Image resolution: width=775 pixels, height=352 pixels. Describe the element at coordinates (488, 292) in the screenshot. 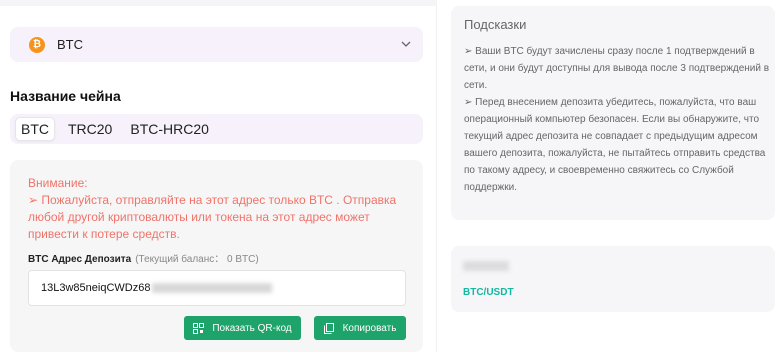

I see `pair-label: BTC/USDT` at that location.